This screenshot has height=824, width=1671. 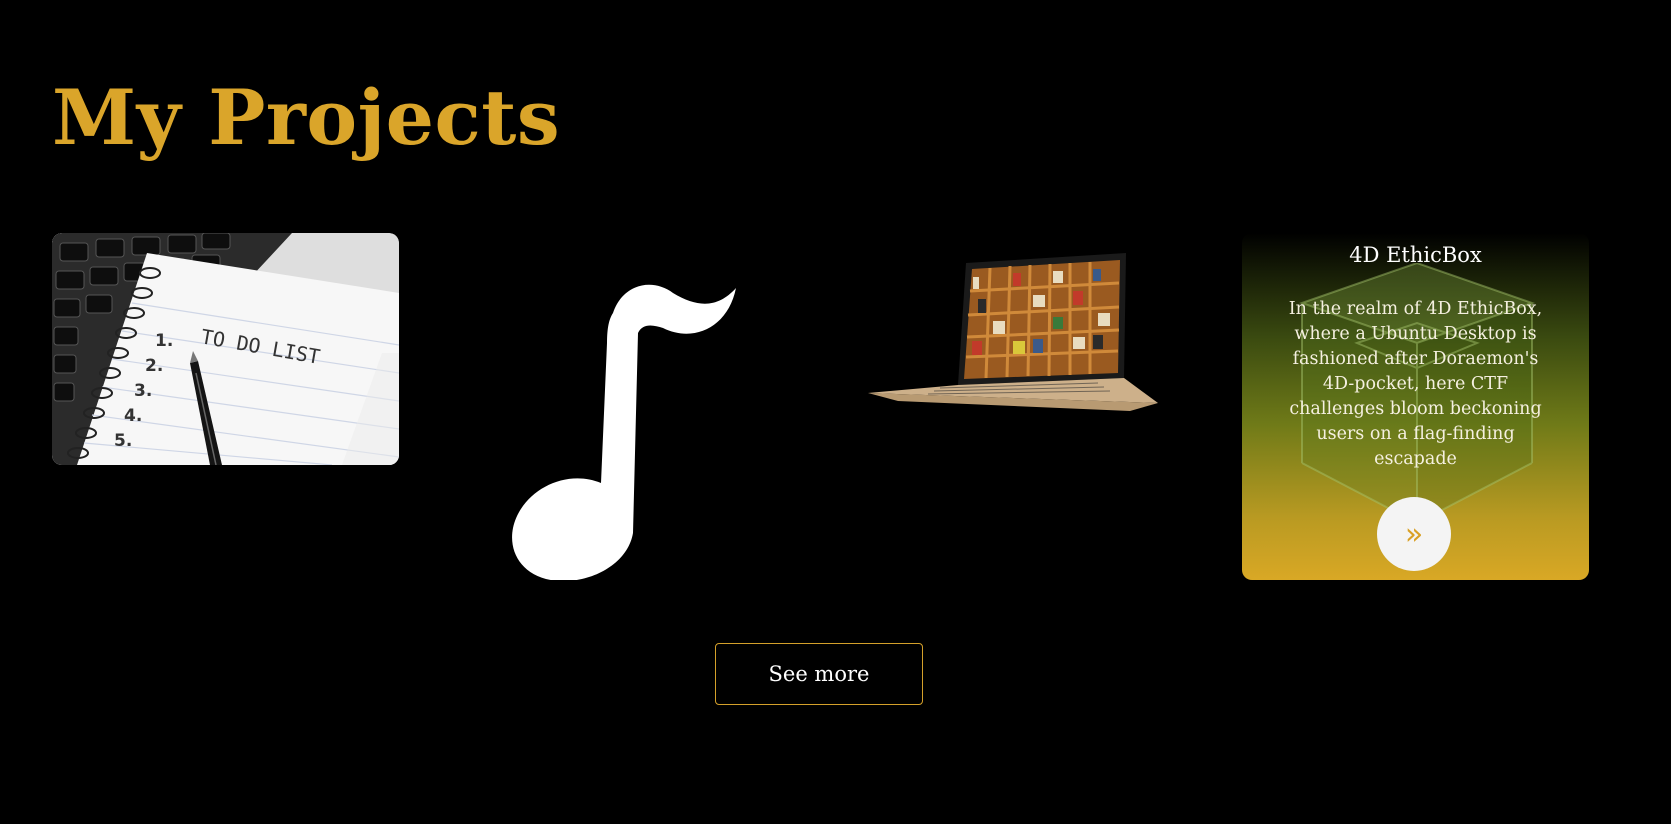 What do you see at coordinates (819, 674) in the screenshot?
I see `see-more-button: See more` at bounding box center [819, 674].